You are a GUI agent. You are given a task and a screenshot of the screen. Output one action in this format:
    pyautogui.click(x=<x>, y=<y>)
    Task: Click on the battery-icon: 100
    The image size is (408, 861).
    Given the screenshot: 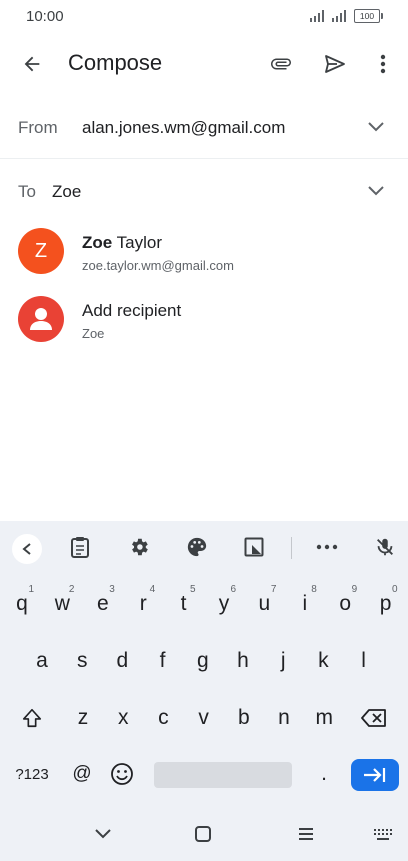 What is the action you would take?
    pyautogui.click(x=368, y=16)
    